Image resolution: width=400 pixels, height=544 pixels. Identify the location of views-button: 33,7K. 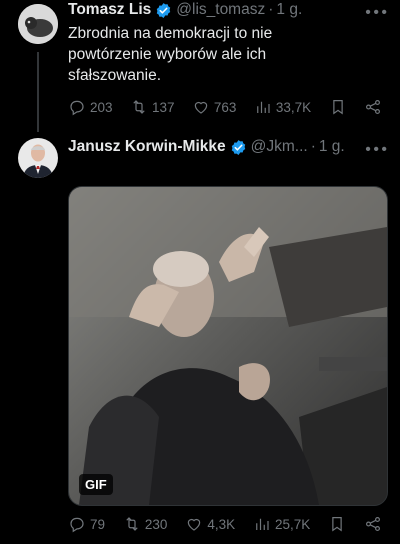
(282, 107).